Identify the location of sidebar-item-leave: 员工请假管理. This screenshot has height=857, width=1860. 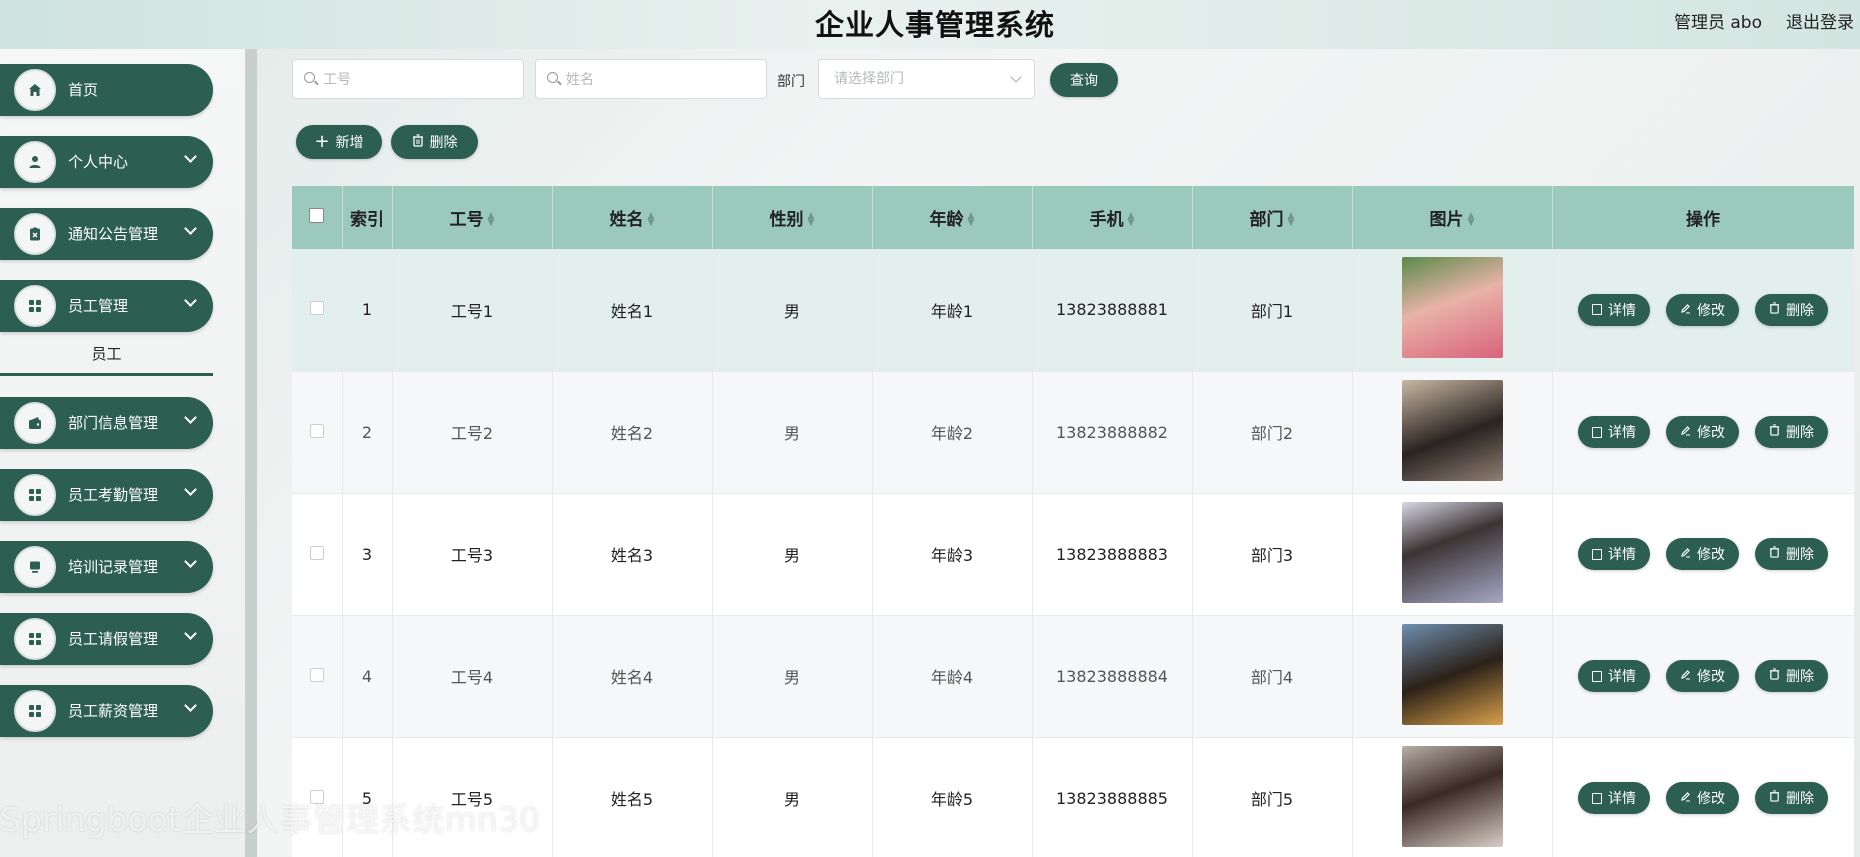
(106, 639).